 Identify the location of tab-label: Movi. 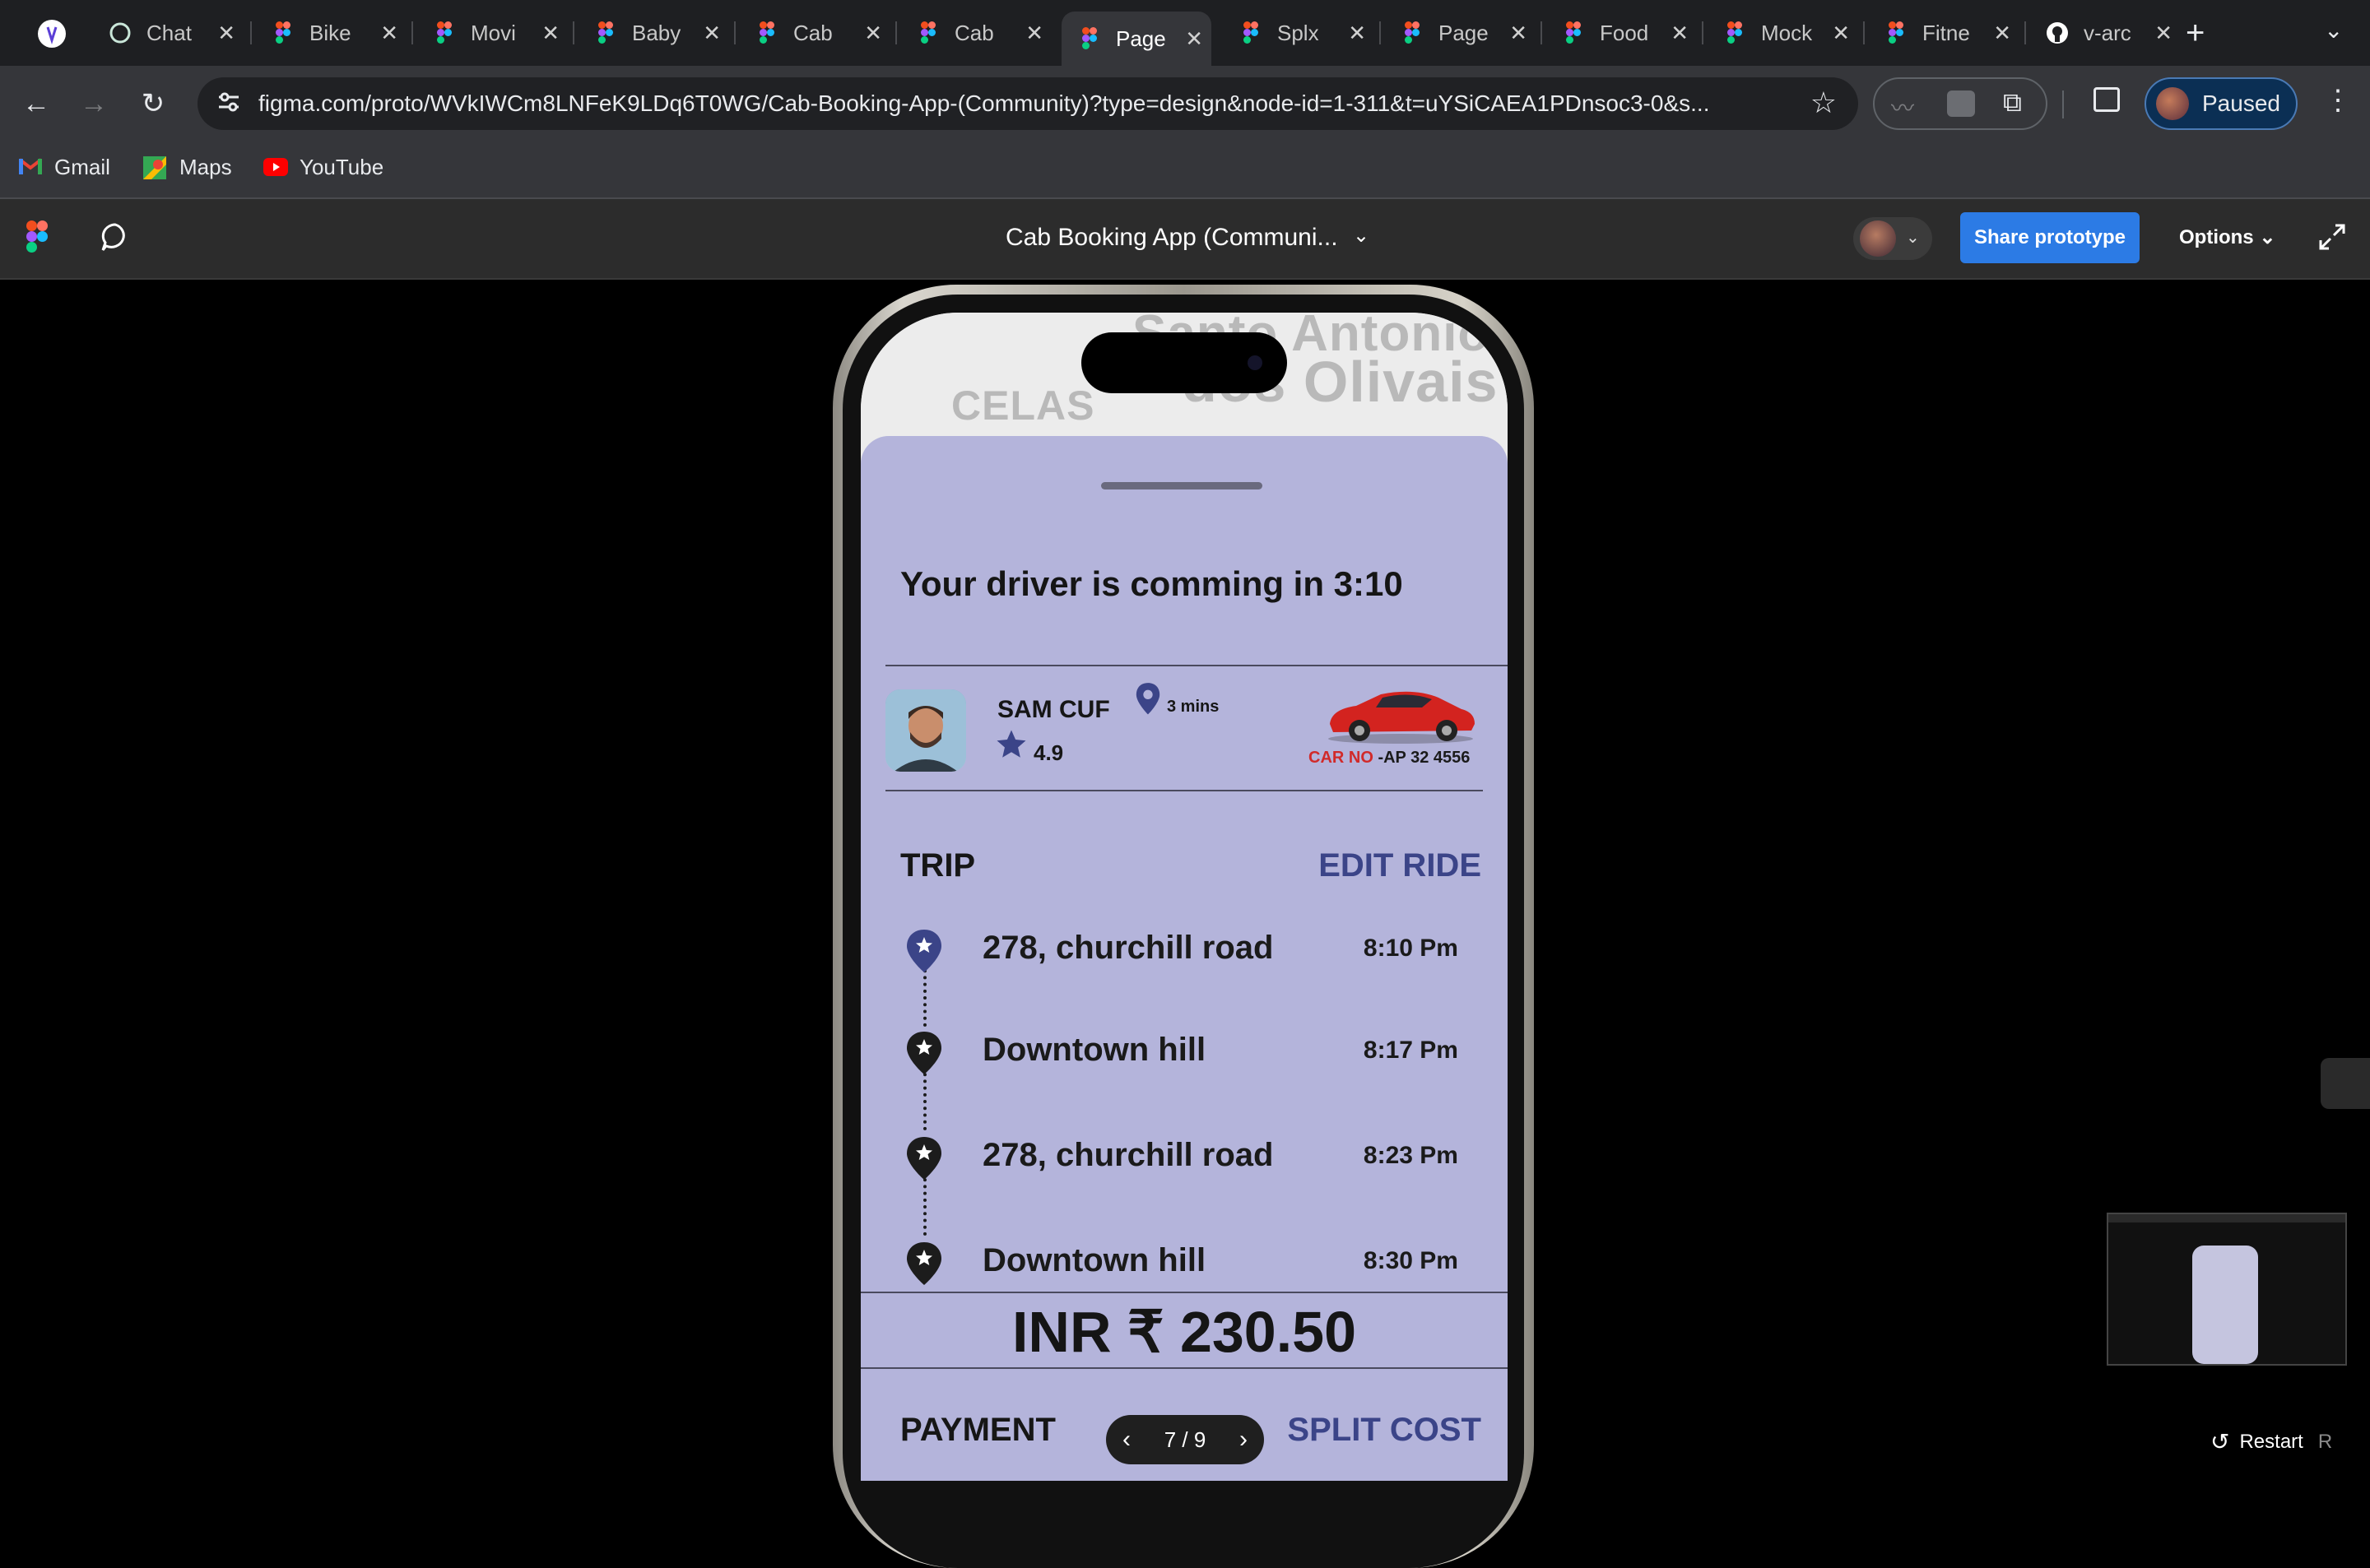
(493, 32).